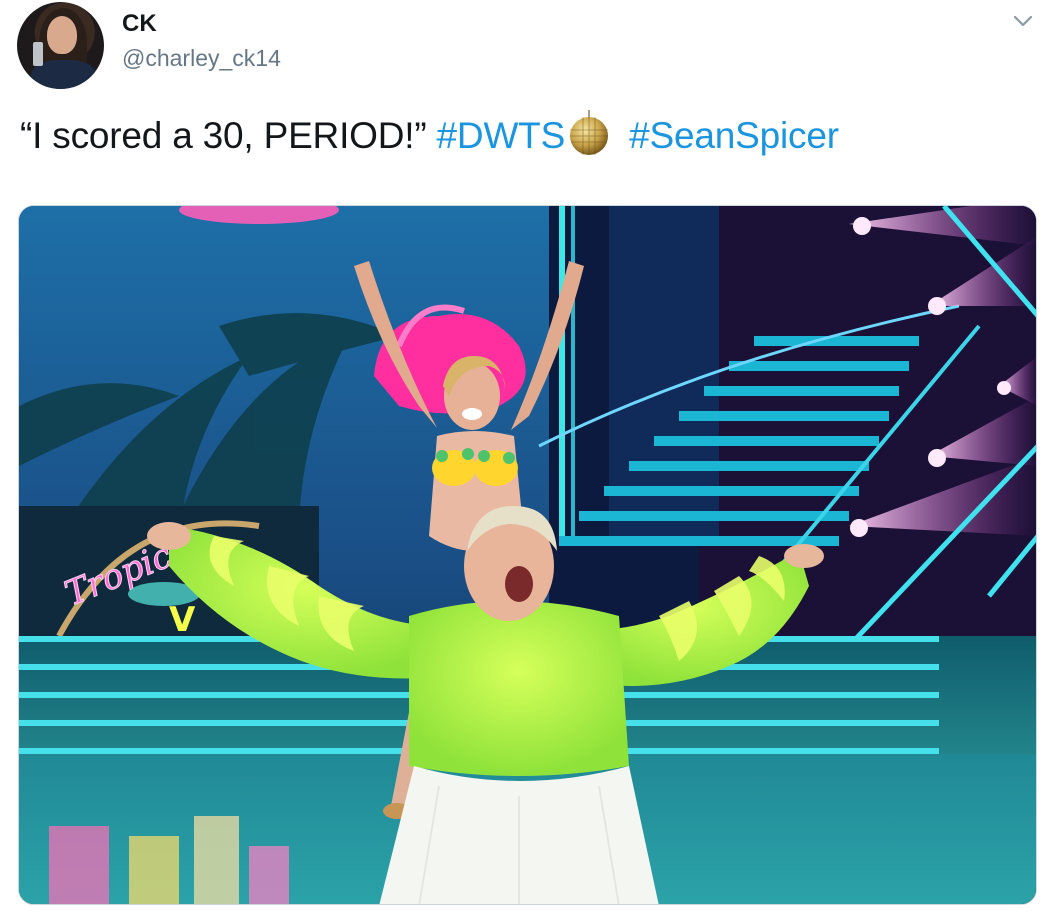 The image size is (1062, 922). What do you see at coordinates (1023, 21) in the screenshot?
I see `chevron-down-icon` at bounding box center [1023, 21].